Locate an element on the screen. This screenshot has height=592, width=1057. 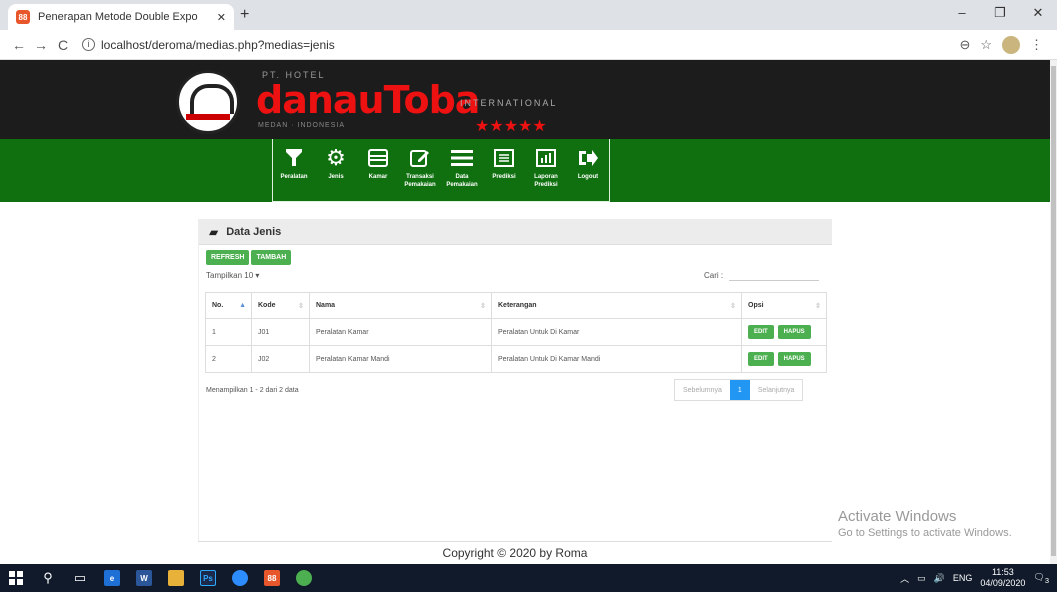
close-tab-icon: ✕ is located at coordinates (221, 17).